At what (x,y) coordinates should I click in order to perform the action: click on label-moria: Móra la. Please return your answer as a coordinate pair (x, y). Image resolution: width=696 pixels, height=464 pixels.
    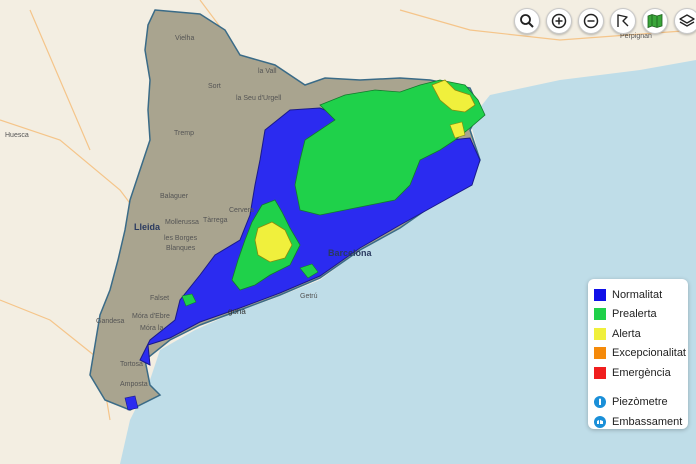
    Looking at the image, I should click on (151, 328).